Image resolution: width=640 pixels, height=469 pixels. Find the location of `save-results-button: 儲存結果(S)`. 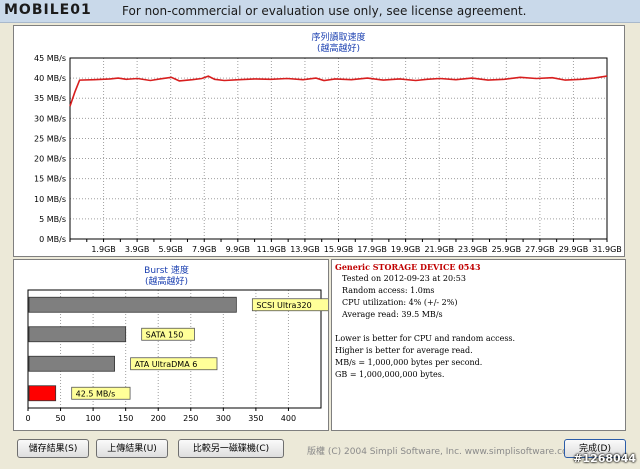

save-results-button: 儲存結果(S) is located at coordinates (53, 448).